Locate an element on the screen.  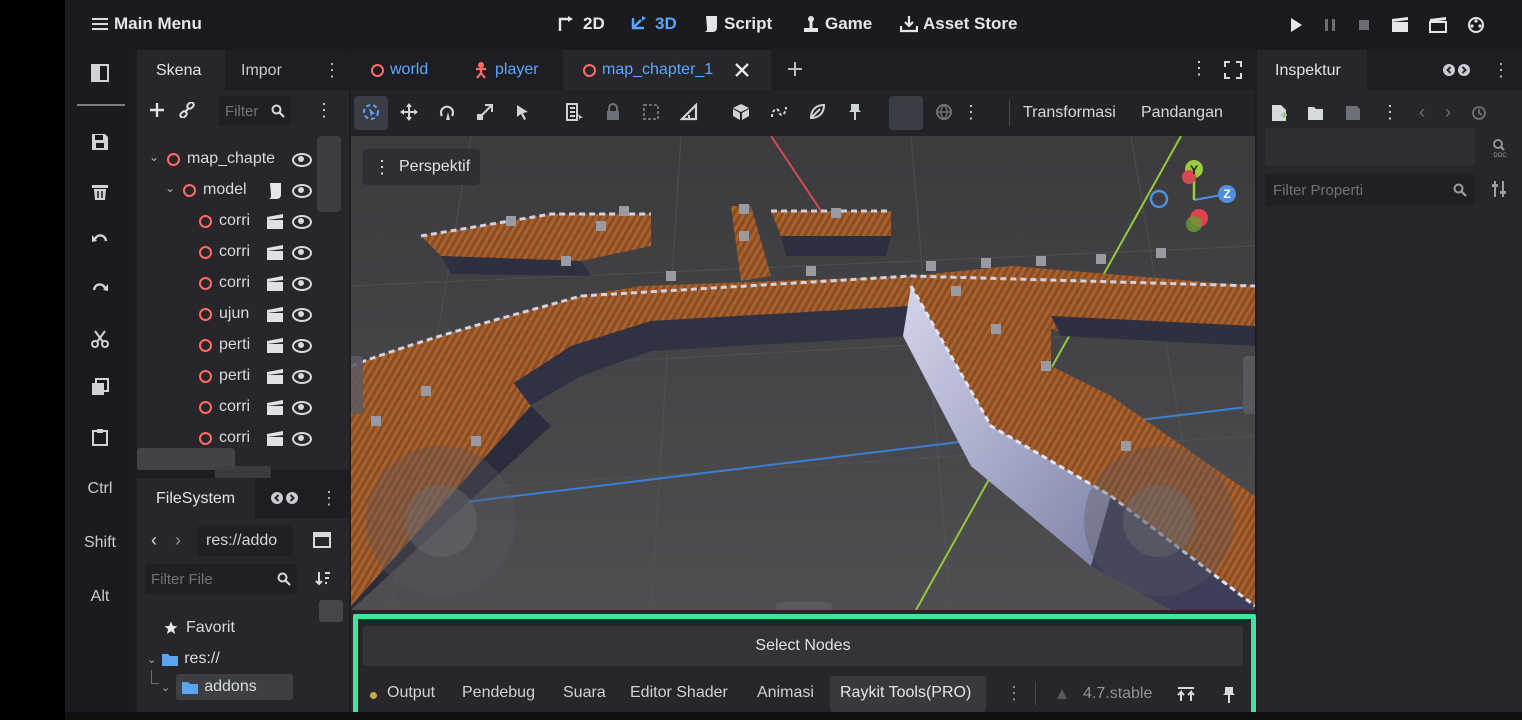
scene-tree-row: perti is located at coordinates (227, 376).